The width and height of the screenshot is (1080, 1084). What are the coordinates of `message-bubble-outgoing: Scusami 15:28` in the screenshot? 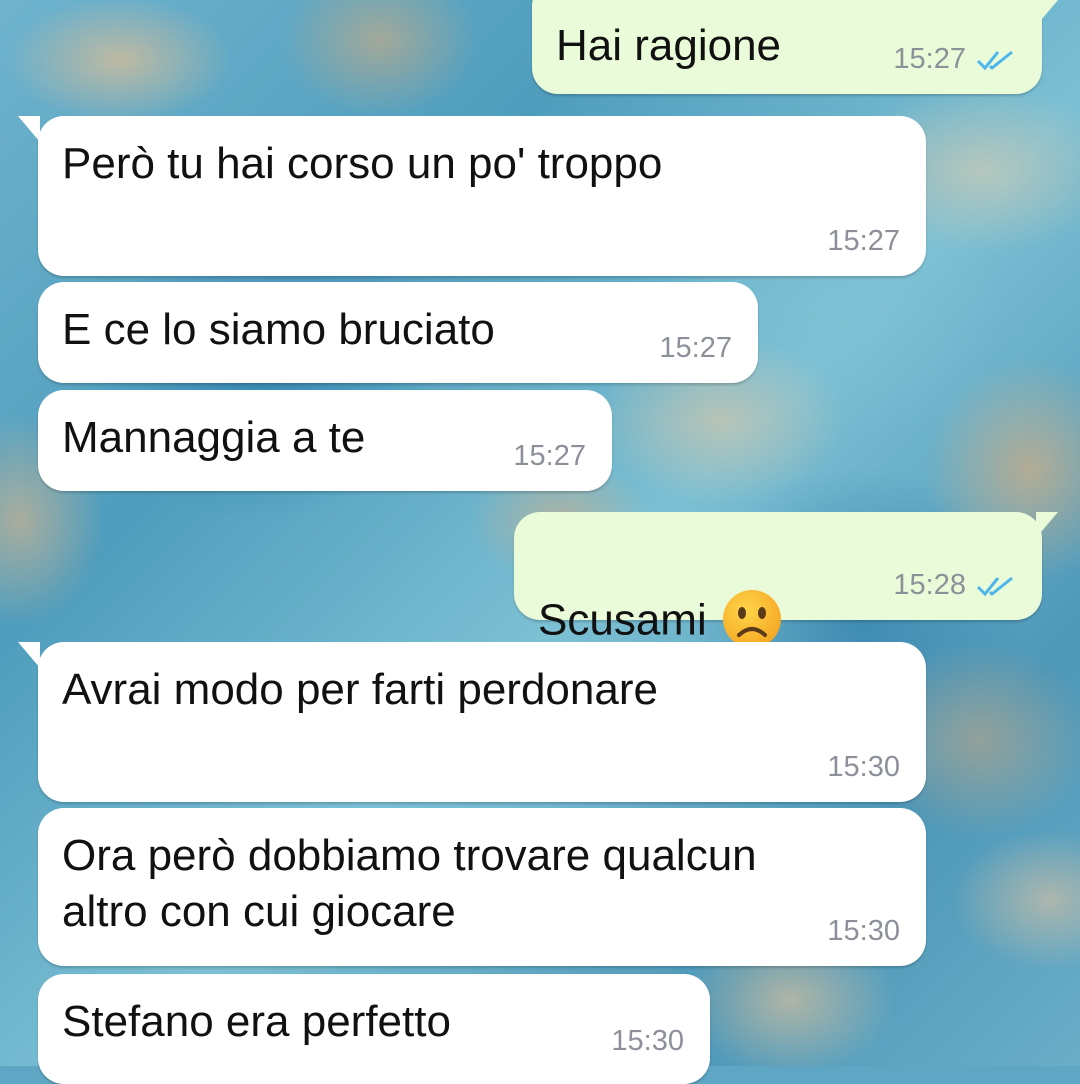 It's located at (778, 580).